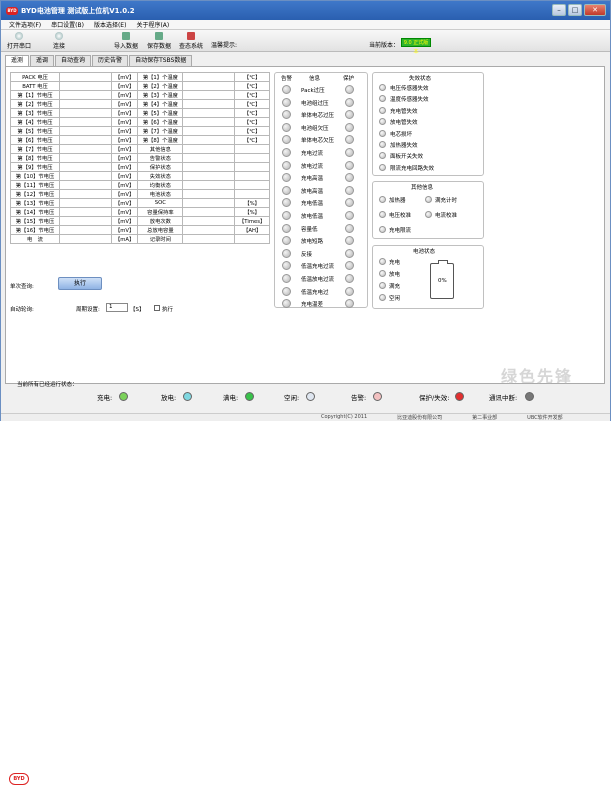  Describe the element at coordinates (595, 10) in the screenshot. I see `close-button: ✕` at that location.